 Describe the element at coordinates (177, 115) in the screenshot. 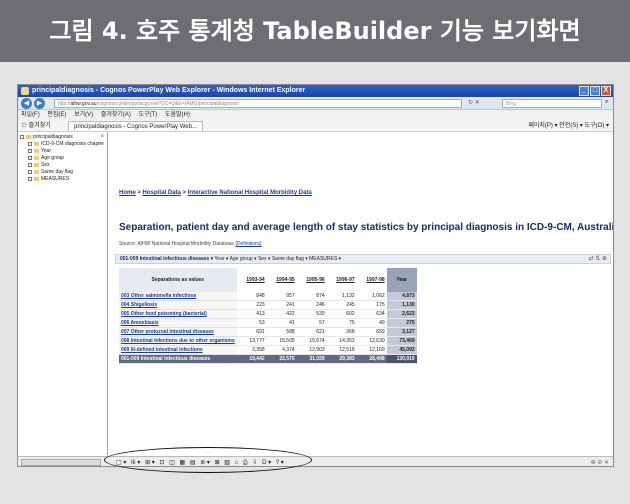

I see `menu-help: 도움말(H)` at that location.